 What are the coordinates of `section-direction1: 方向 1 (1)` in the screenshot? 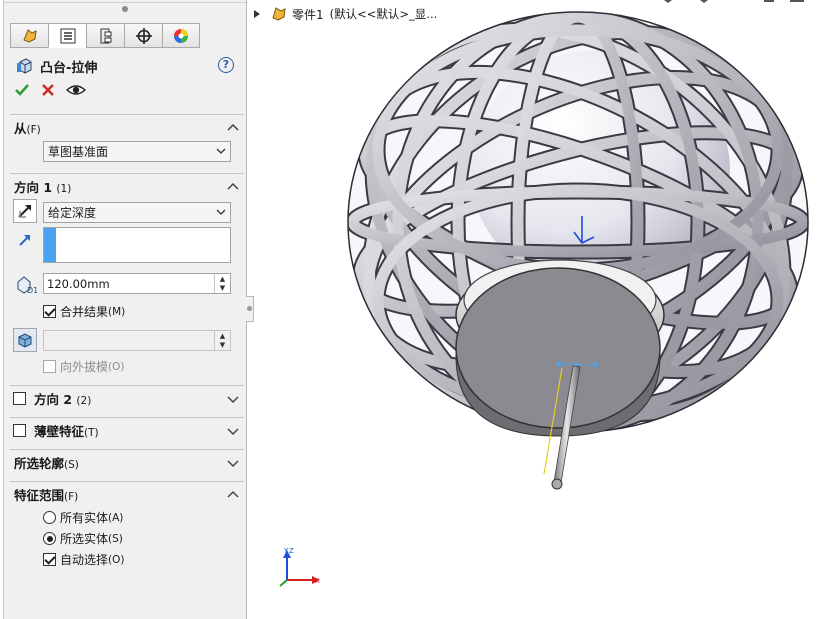 It's located at (127, 186).